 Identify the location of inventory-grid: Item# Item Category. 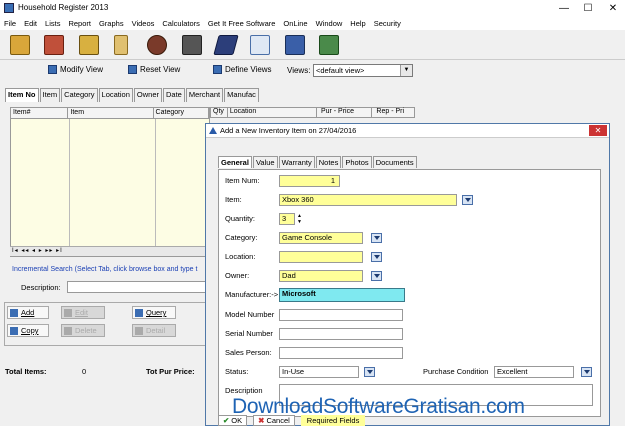
(110, 182).